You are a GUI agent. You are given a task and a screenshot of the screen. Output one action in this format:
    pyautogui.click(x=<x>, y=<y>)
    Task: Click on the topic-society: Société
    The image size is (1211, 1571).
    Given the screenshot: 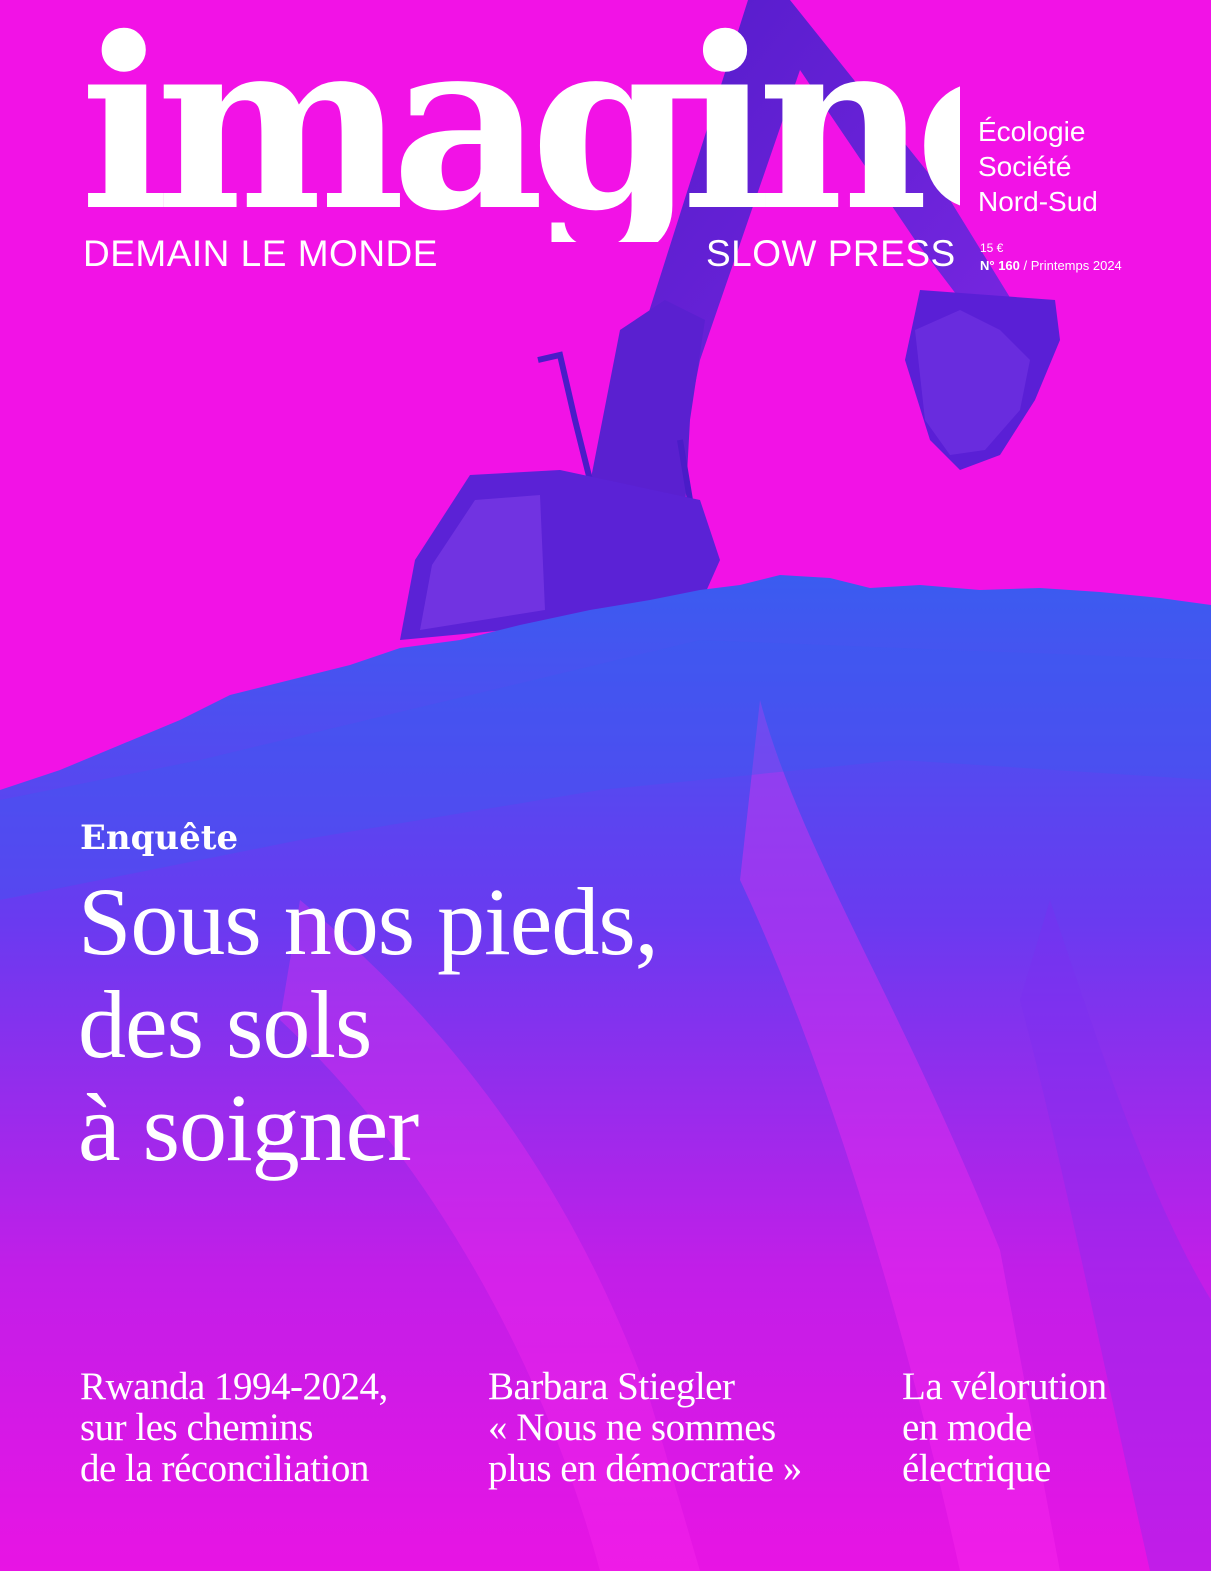 What is the action you would take?
    pyautogui.click(x=1025, y=166)
    